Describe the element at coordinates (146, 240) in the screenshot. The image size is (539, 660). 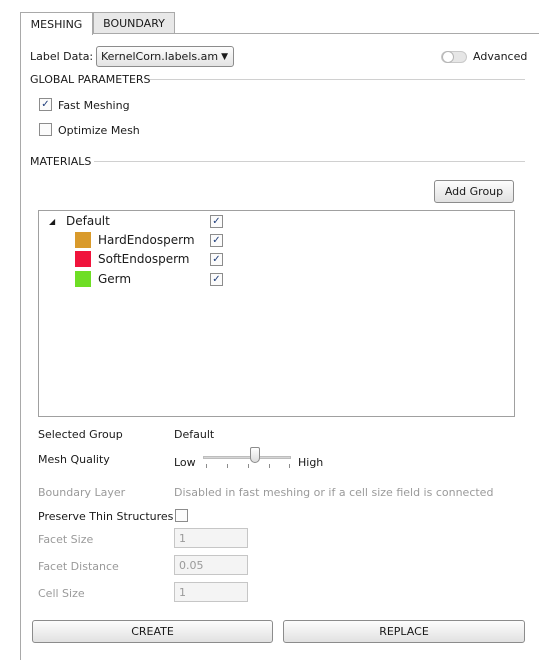
I see `material-hardendosperm-label: HardEndosperm` at that location.